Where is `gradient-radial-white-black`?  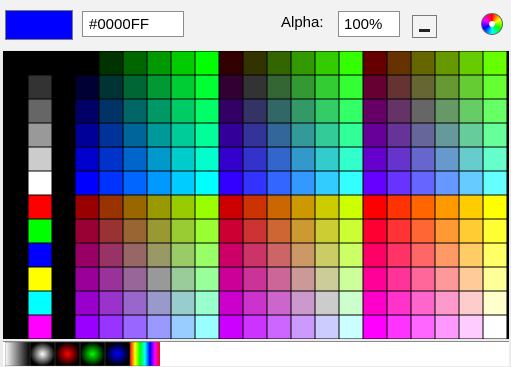
gradient-radial-white-black is located at coordinates (42, 354).